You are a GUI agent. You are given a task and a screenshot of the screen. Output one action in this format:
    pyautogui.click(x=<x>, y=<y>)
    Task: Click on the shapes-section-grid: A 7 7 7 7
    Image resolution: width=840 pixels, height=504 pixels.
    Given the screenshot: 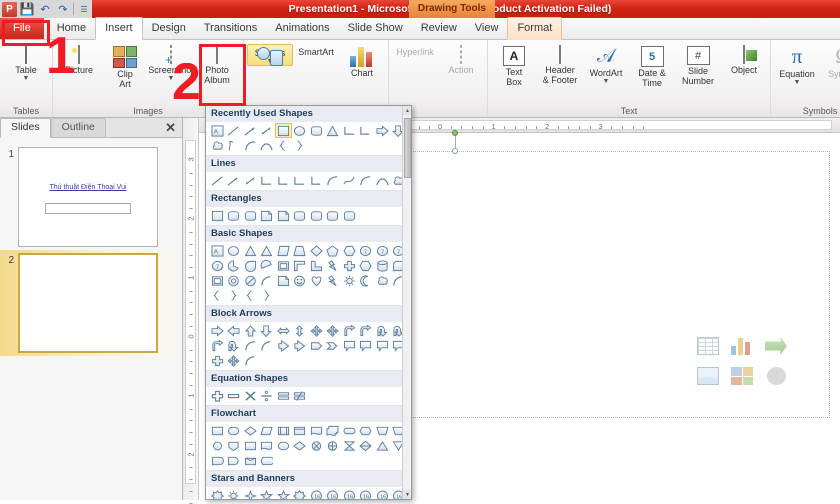 What is the action you would take?
    pyautogui.click(x=308, y=273)
    